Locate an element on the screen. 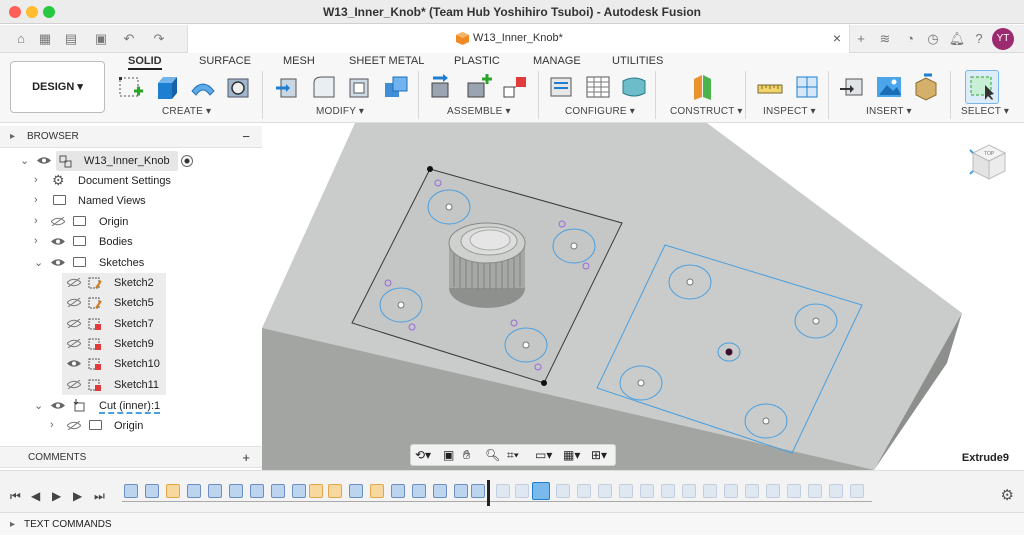  timeline-settings-gear-icon: ⚙ is located at coordinates (1007, 495).